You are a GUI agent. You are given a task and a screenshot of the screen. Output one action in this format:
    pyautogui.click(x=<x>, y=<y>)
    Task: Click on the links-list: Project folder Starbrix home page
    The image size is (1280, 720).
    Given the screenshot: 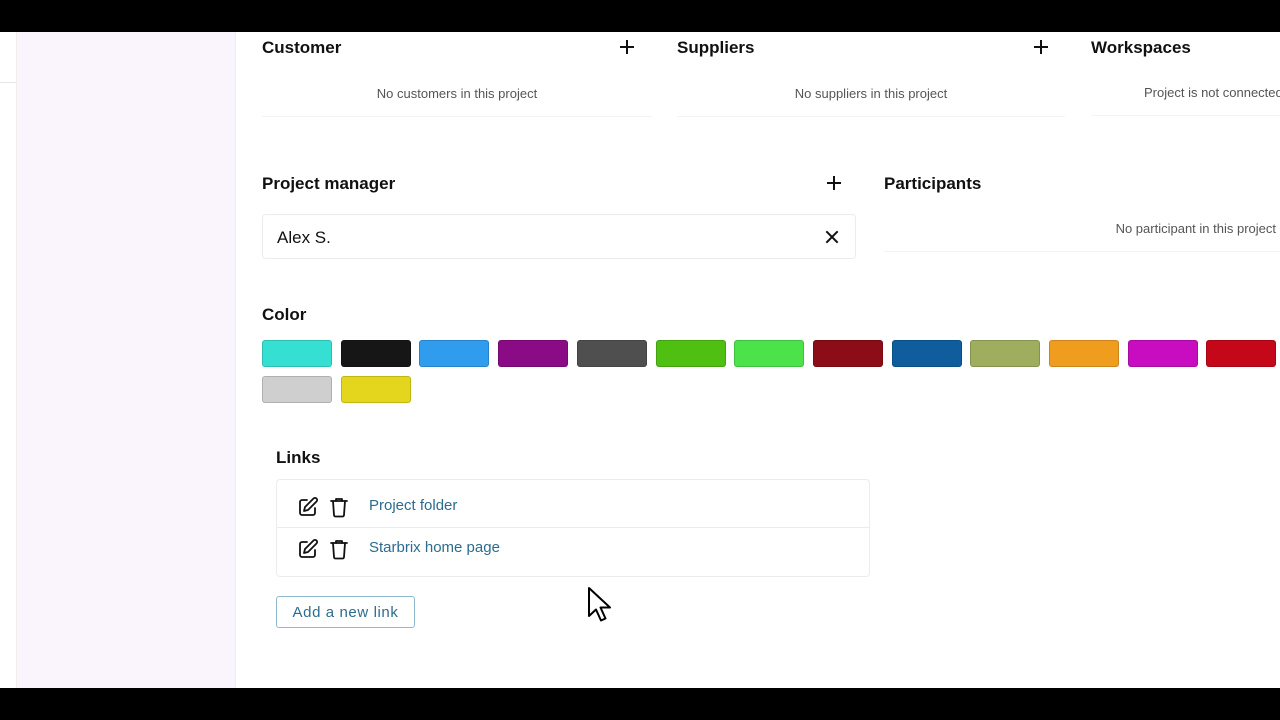 What is the action you would take?
    pyautogui.click(x=573, y=528)
    